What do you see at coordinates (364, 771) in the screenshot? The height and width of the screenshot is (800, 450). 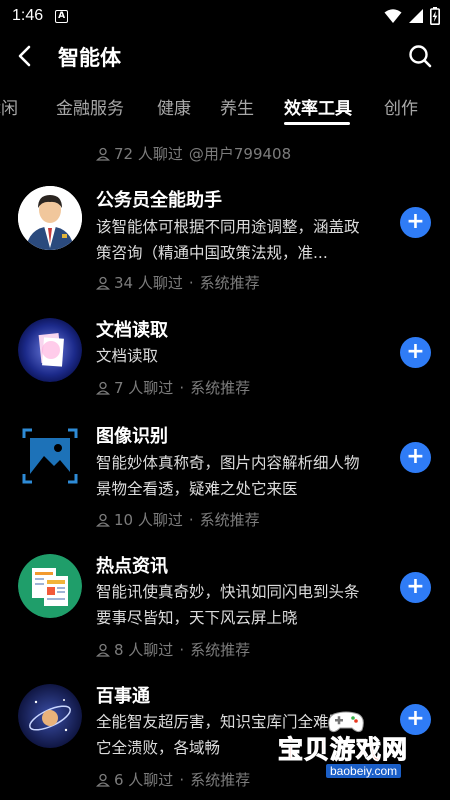 I see `watermark-url: baobeiy.com` at bounding box center [364, 771].